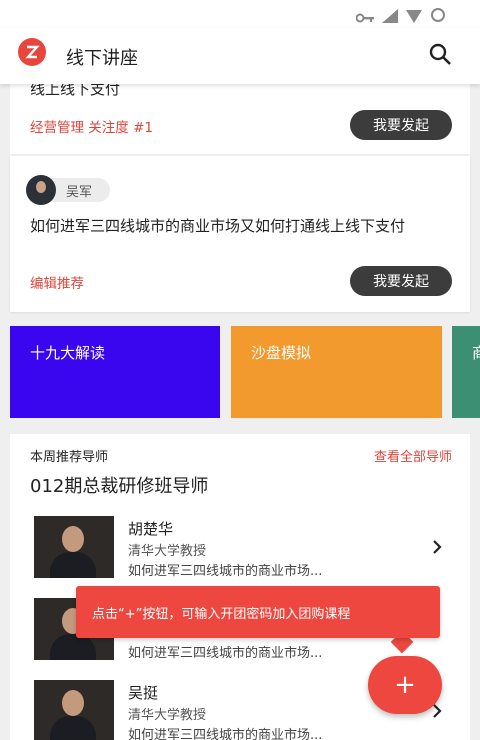  Describe the element at coordinates (240, 56) in the screenshot. I see `app-bar: 线下讲座` at that location.